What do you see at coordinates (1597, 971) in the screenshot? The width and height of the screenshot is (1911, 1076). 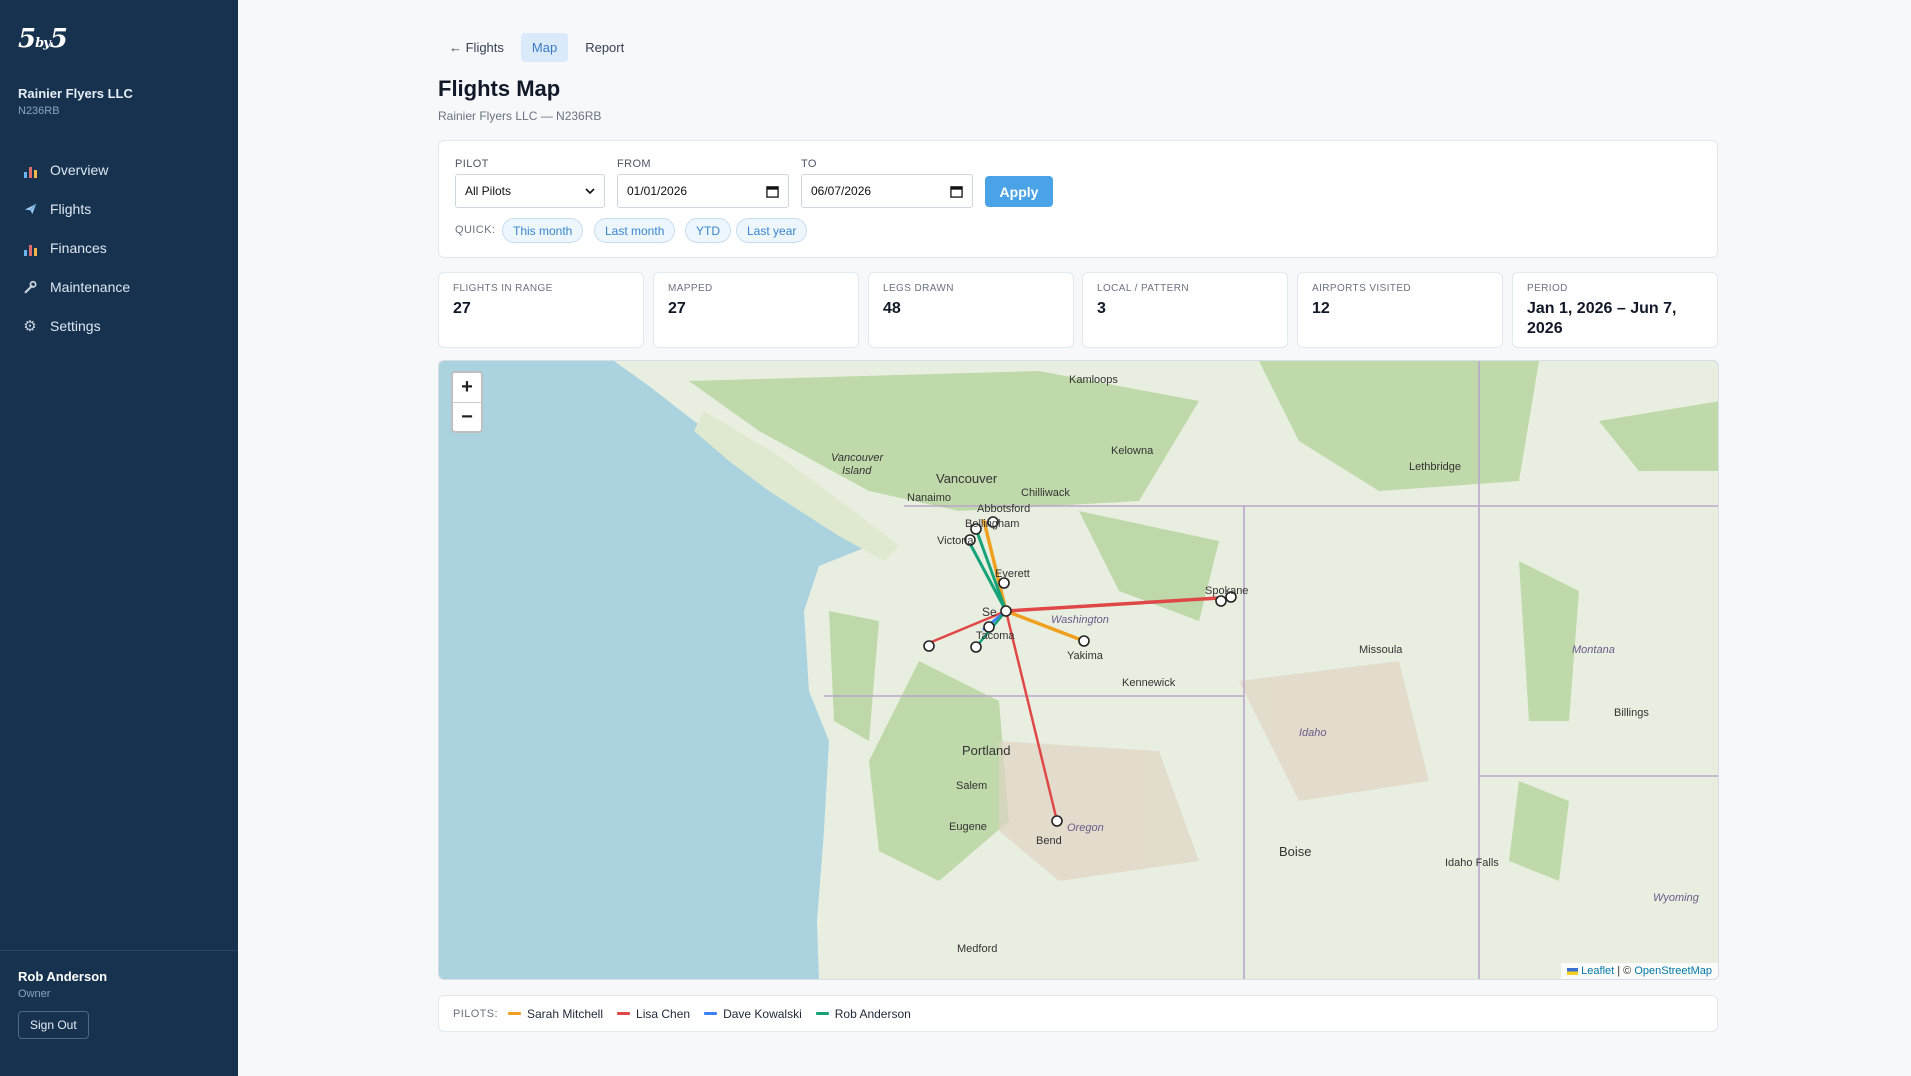 I see `leaflet-link: Leaflet` at bounding box center [1597, 971].